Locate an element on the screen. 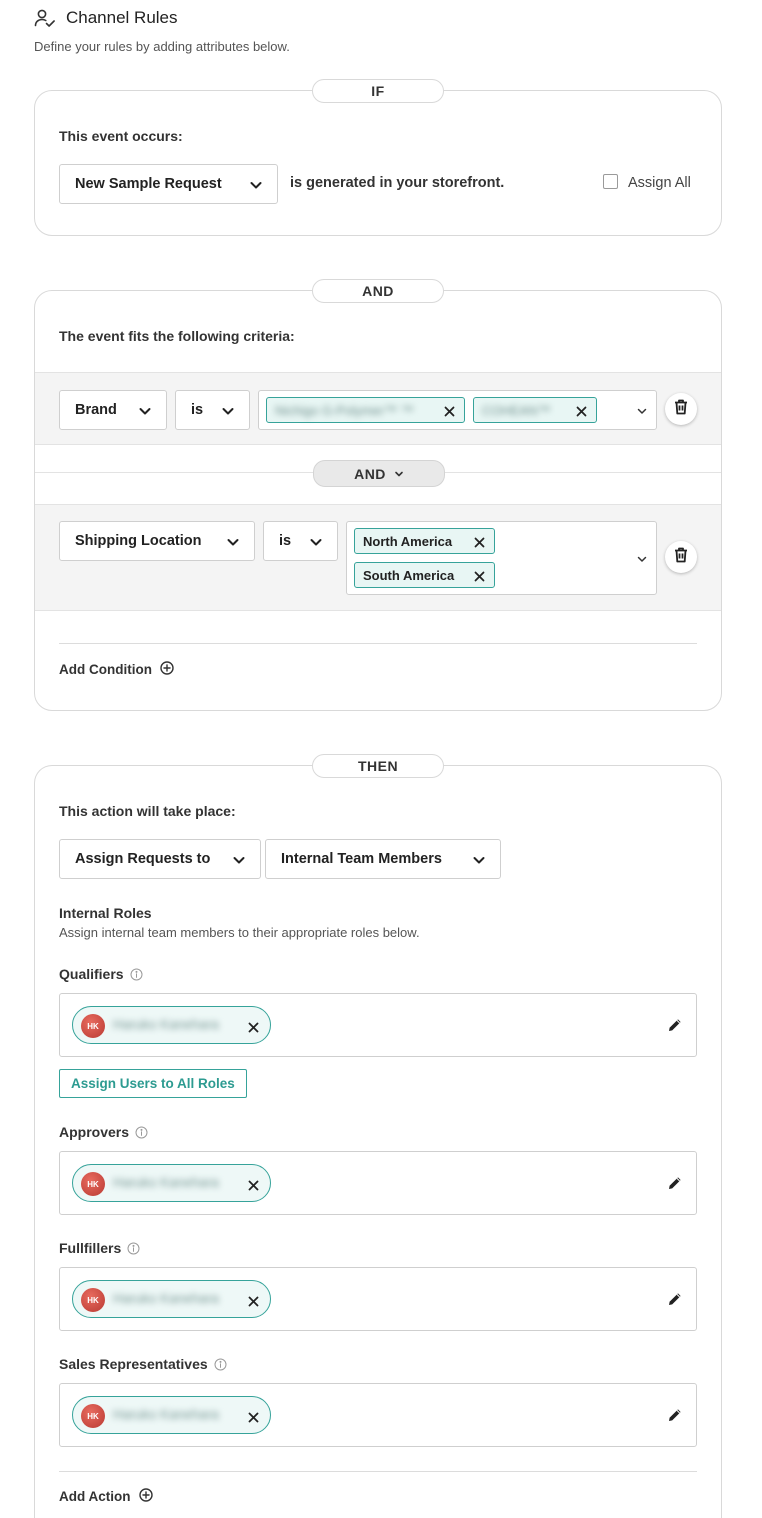 This screenshot has height=1518, width=762. attribute-select: Brand is located at coordinates (113, 410).